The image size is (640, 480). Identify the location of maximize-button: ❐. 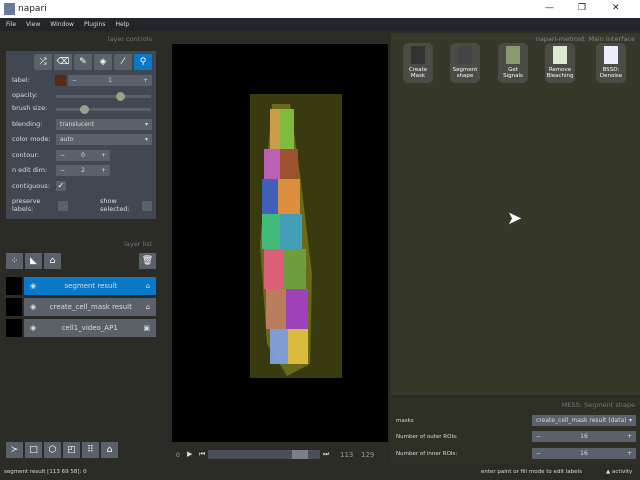
(582, 8).